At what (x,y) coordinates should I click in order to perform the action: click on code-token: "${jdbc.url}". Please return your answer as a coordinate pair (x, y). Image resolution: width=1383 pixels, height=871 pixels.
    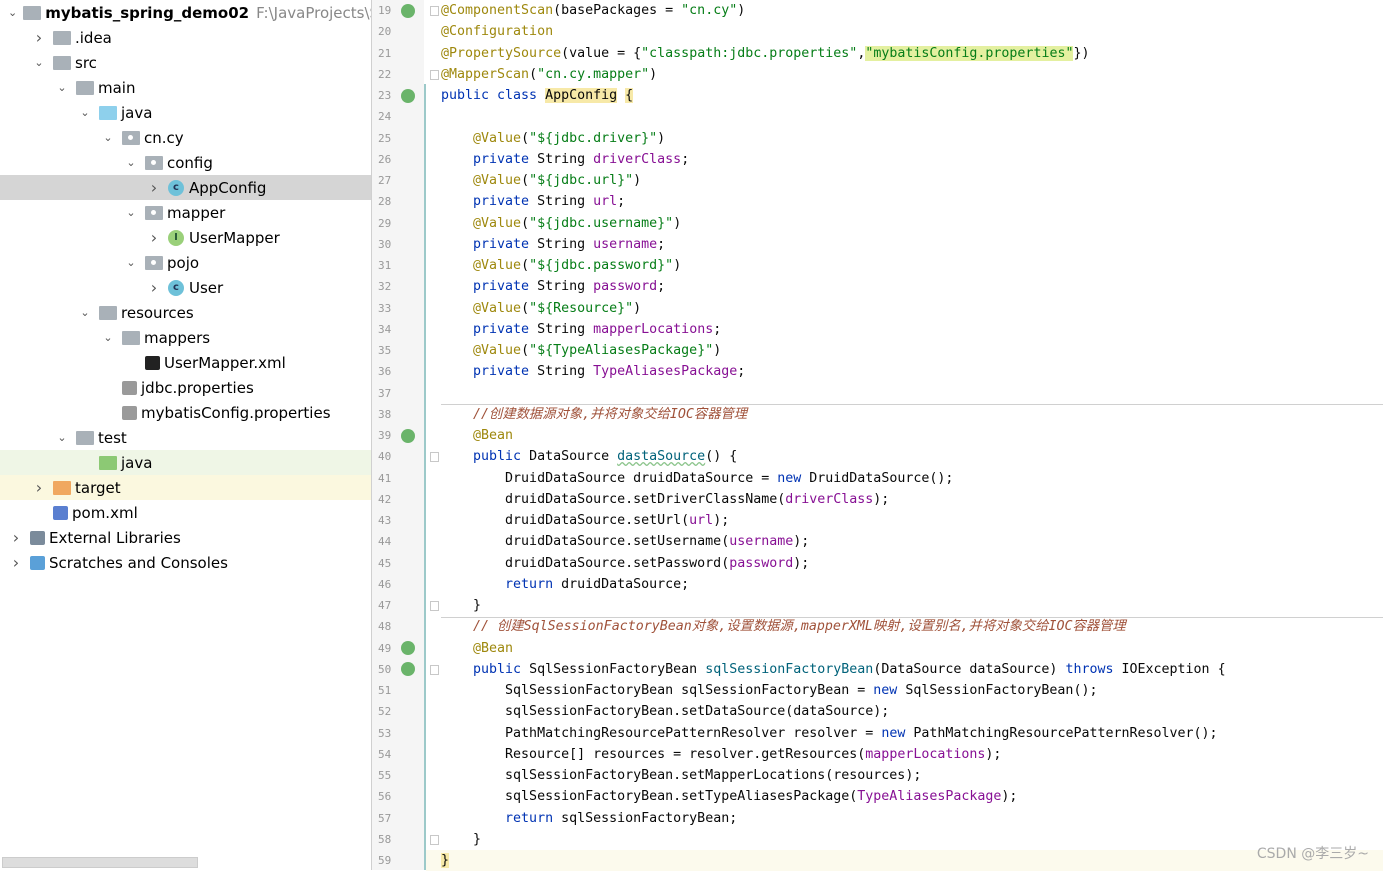
    Looking at the image, I should click on (581, 180).